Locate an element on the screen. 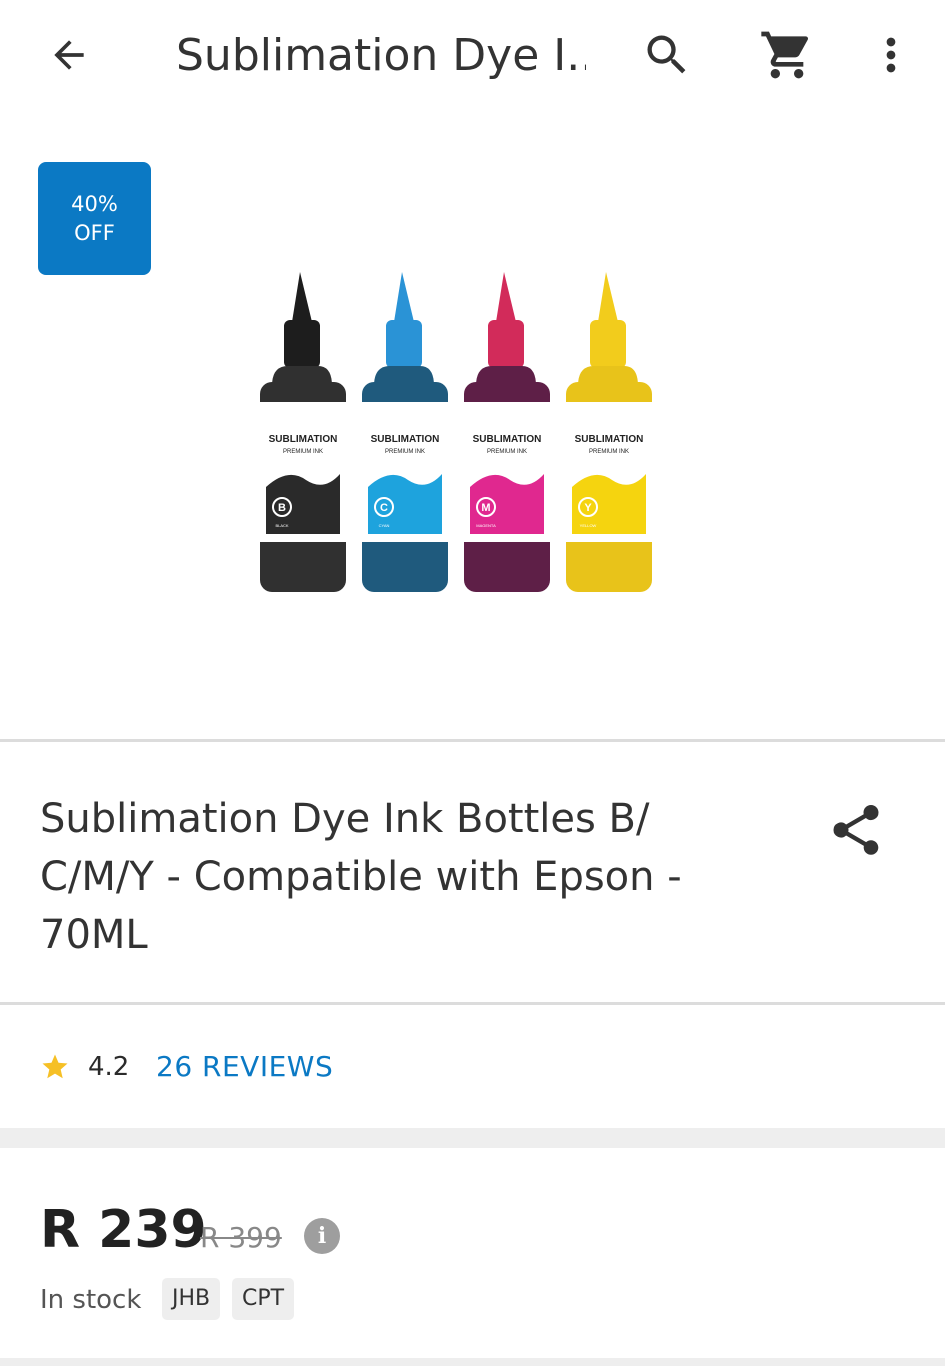  label-color-name: YELLOW is located at coordinates (588, 525).